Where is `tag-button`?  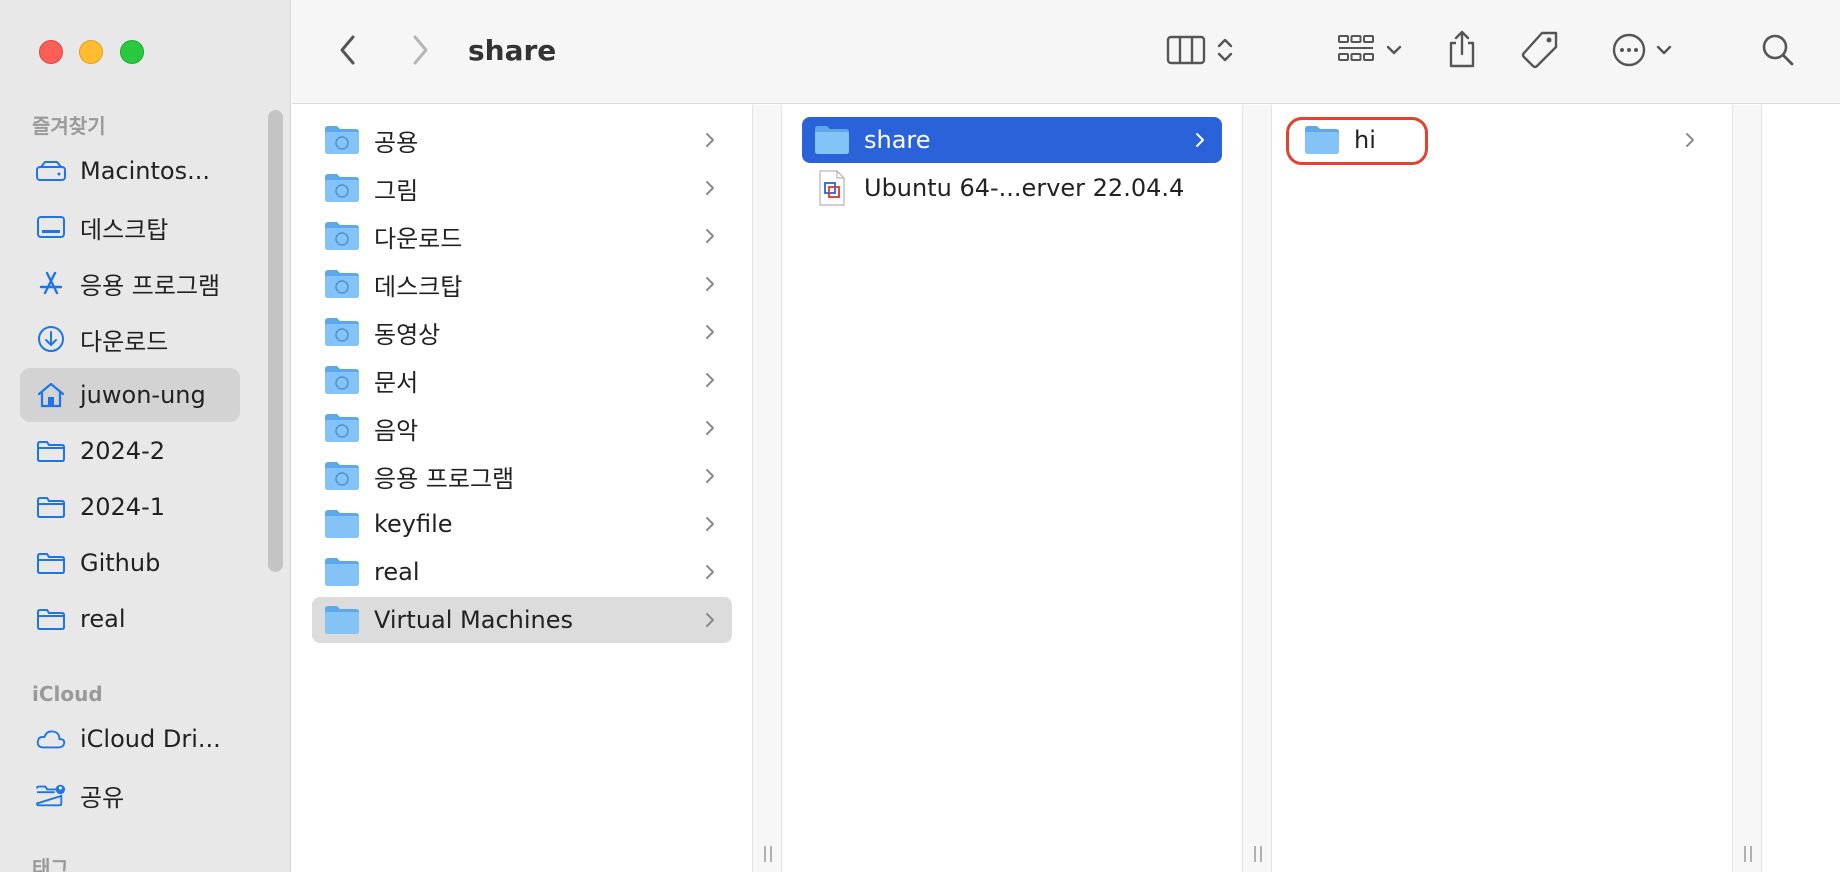
tag-button is located at coordinates (1540, 50).